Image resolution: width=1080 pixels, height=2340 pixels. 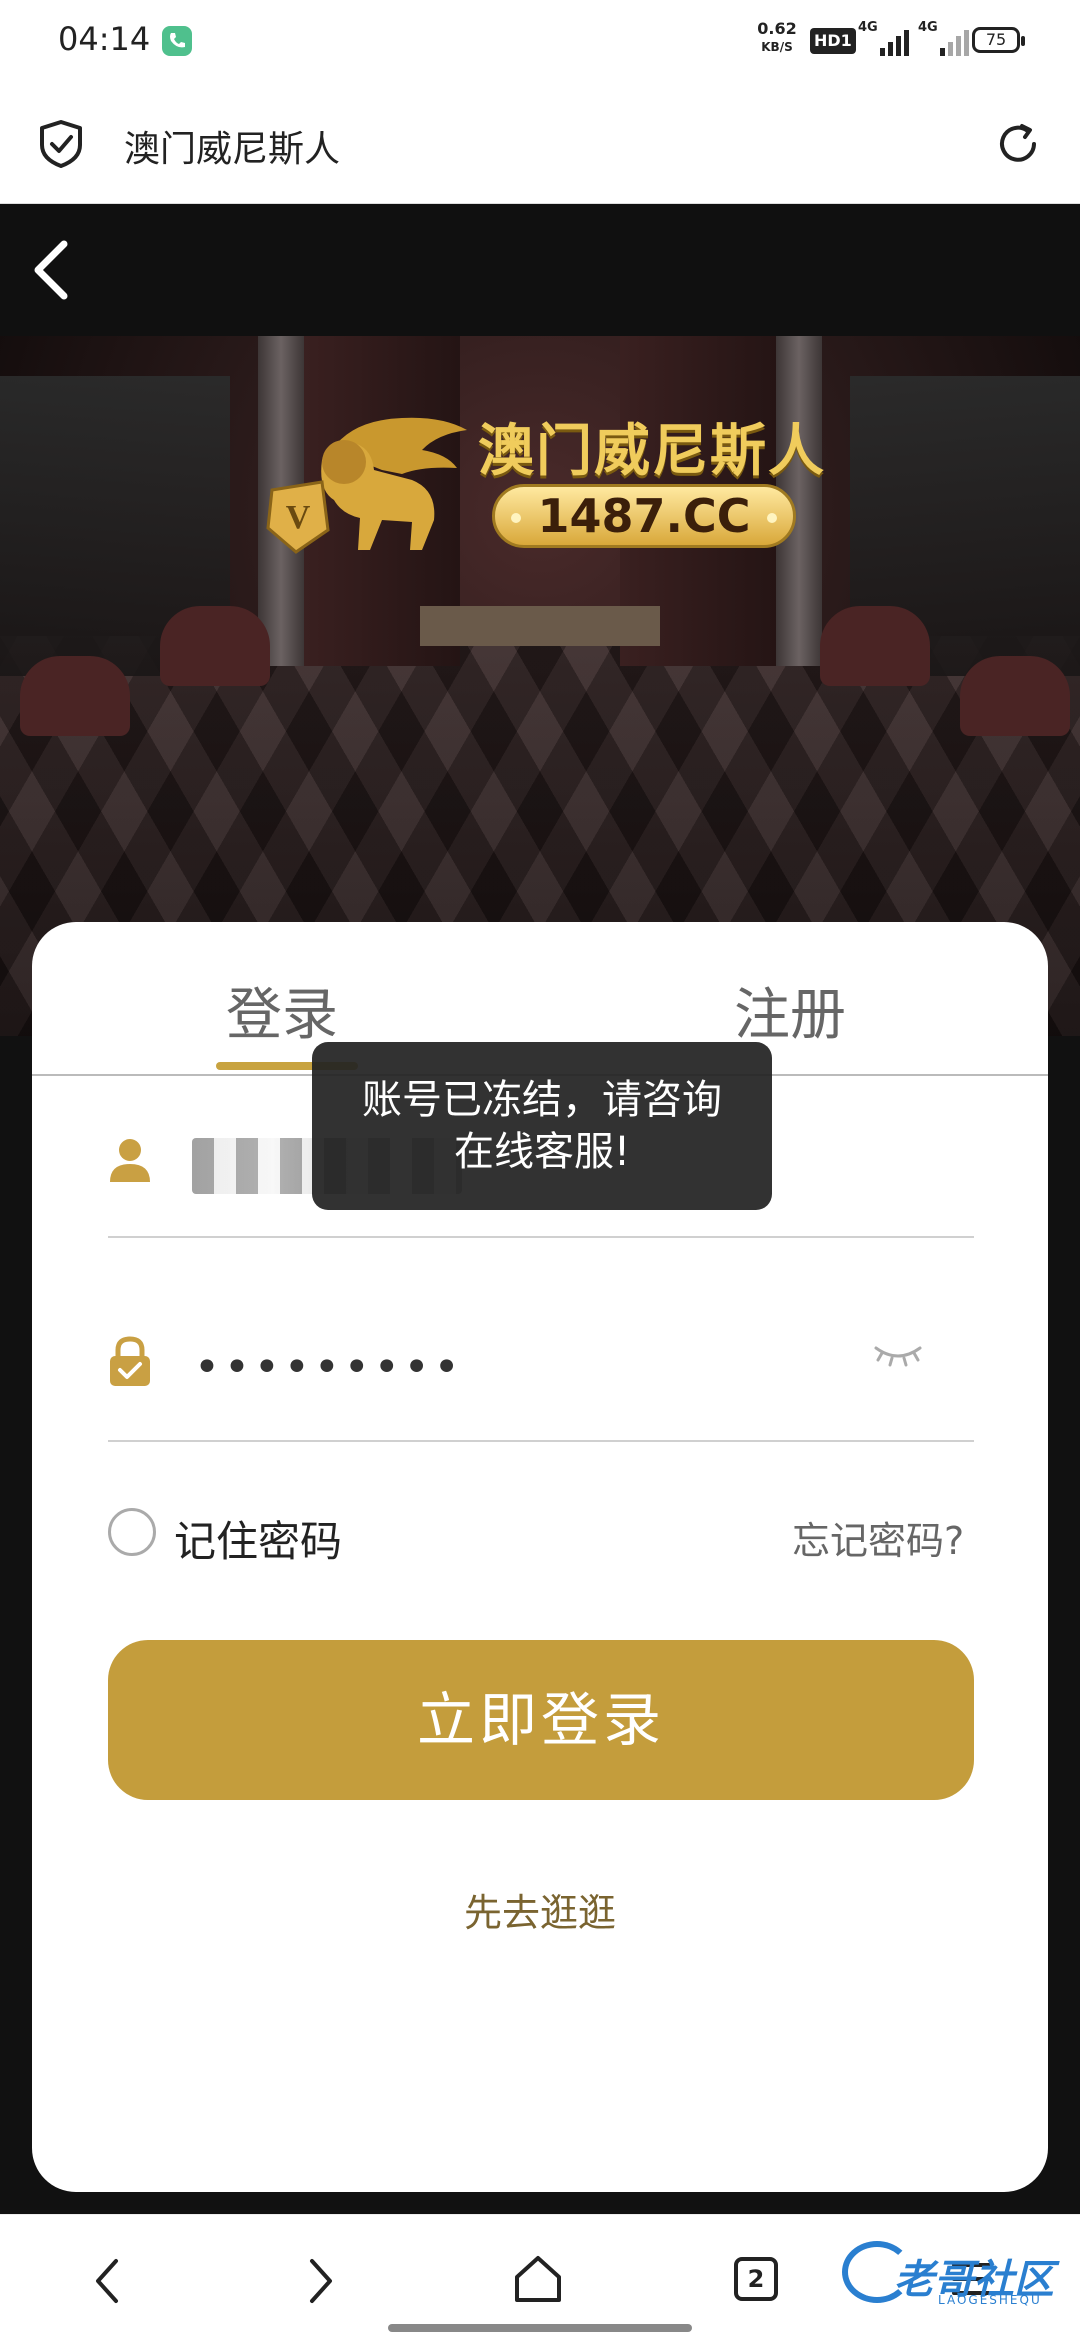 I want to click on tab-login: 登录, so click(x=282, y=1010).